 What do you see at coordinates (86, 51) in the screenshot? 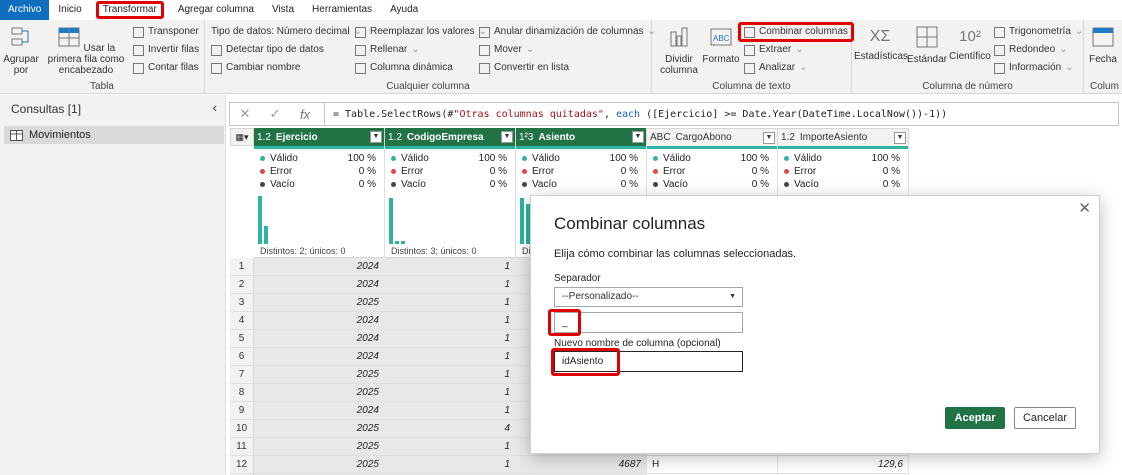
I see `usar-primera-fila-button: Usar la primera fila como encabezado` at bounding box center [86, 51].